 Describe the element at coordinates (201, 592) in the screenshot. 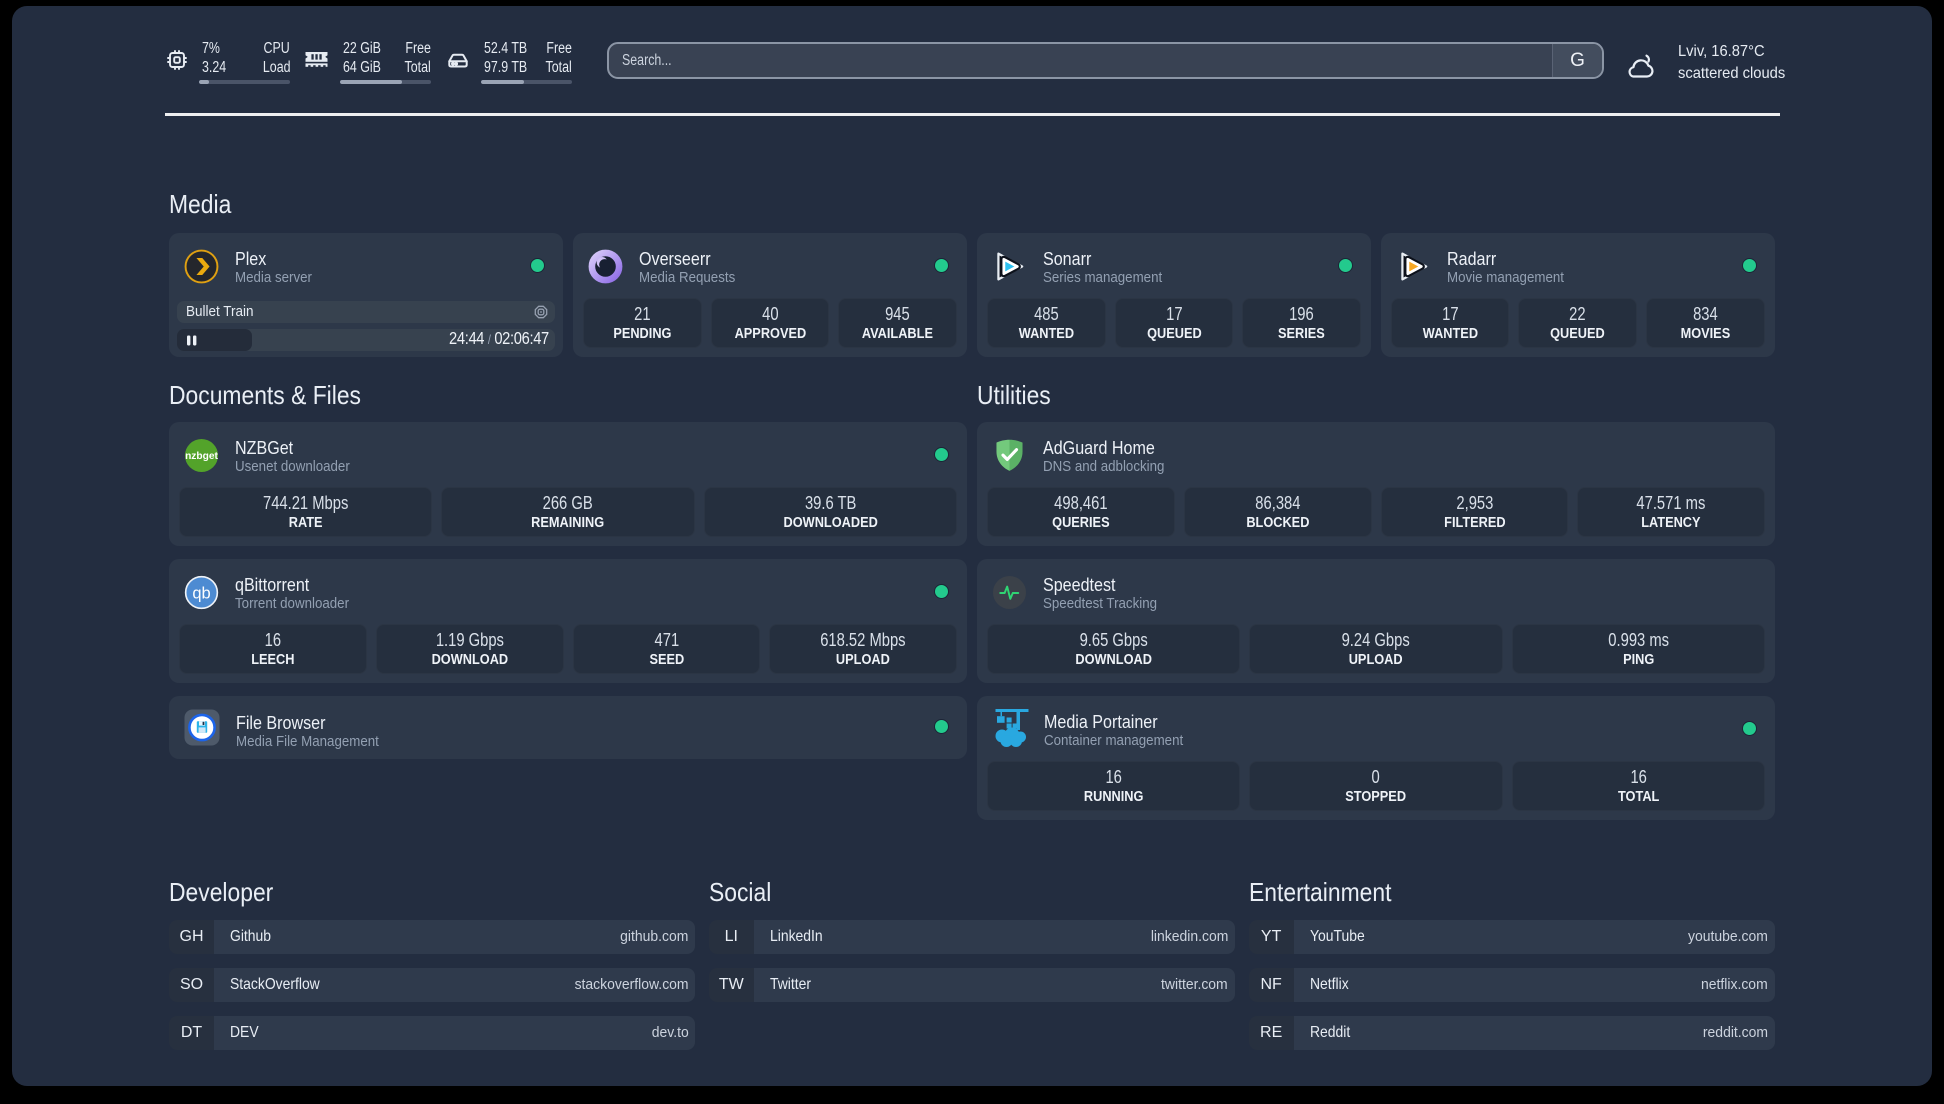

I see `svg-text: qb` at that location.